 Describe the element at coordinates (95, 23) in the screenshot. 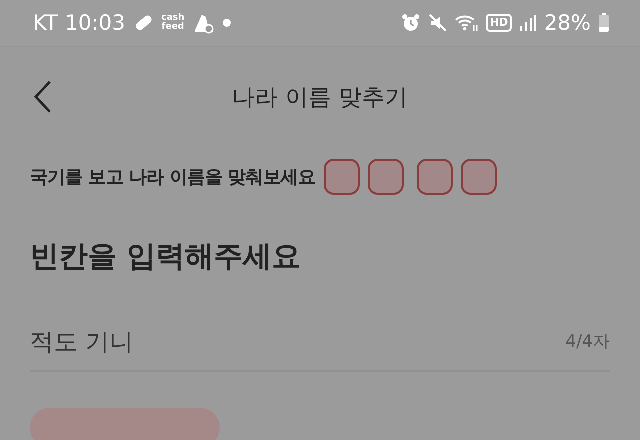

I see `clock: 10:03` at that location.